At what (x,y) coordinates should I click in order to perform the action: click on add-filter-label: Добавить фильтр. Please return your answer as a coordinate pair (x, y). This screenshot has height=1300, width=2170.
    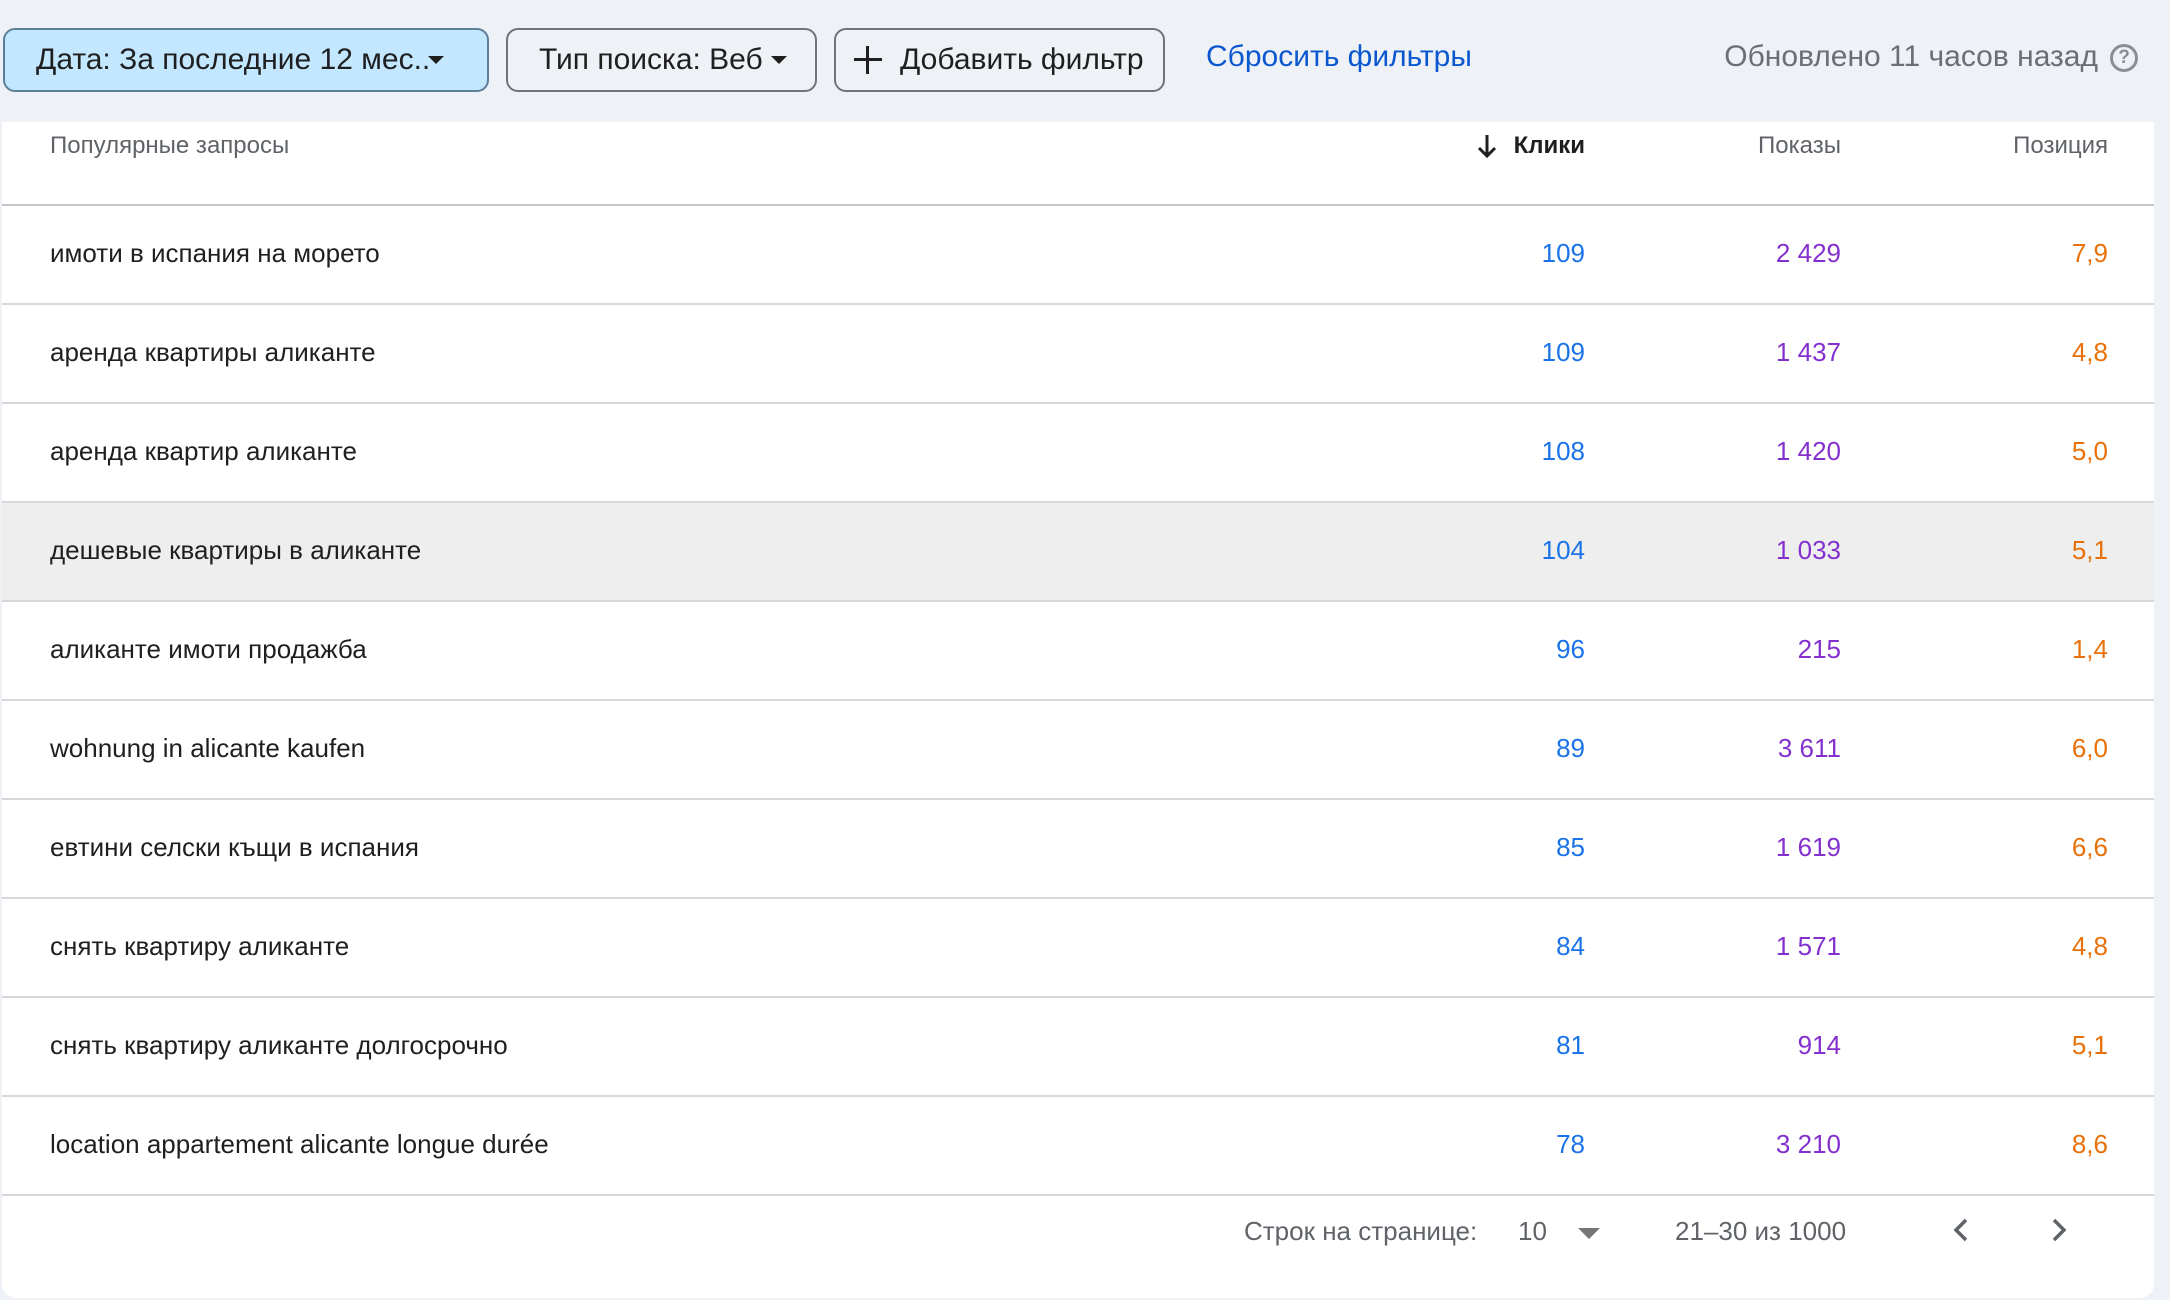
    Looking at the image, I should click on (1022, 59).